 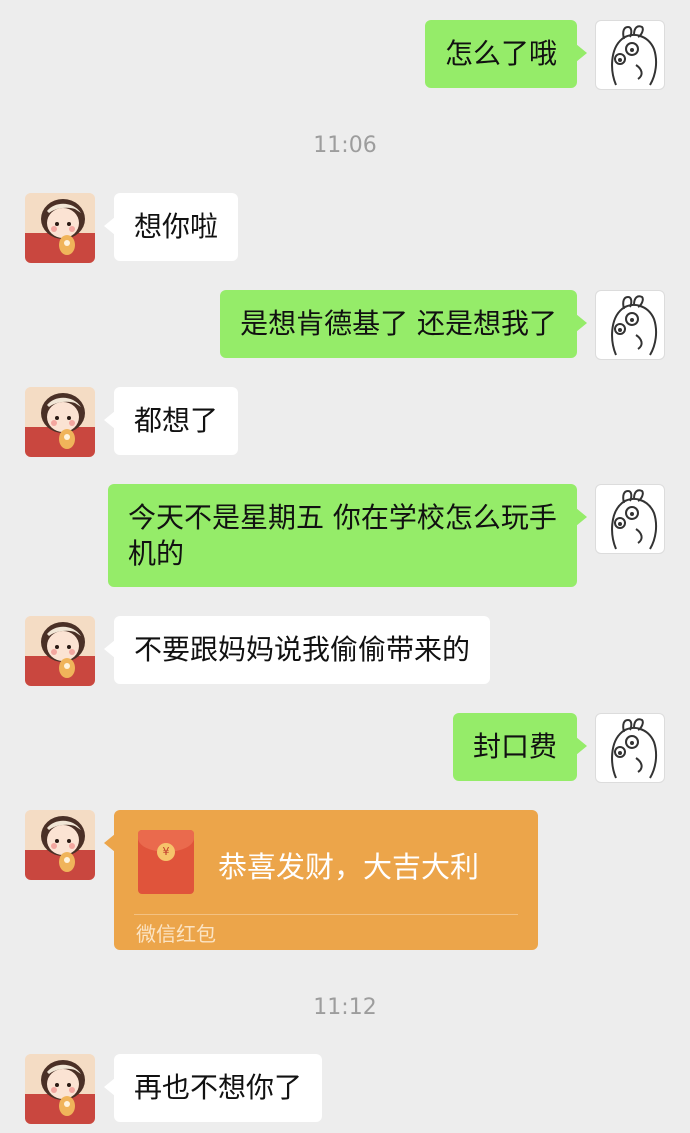 I want to click on my-message-bubble: 怎么了哦, so click(x=506, y=54).